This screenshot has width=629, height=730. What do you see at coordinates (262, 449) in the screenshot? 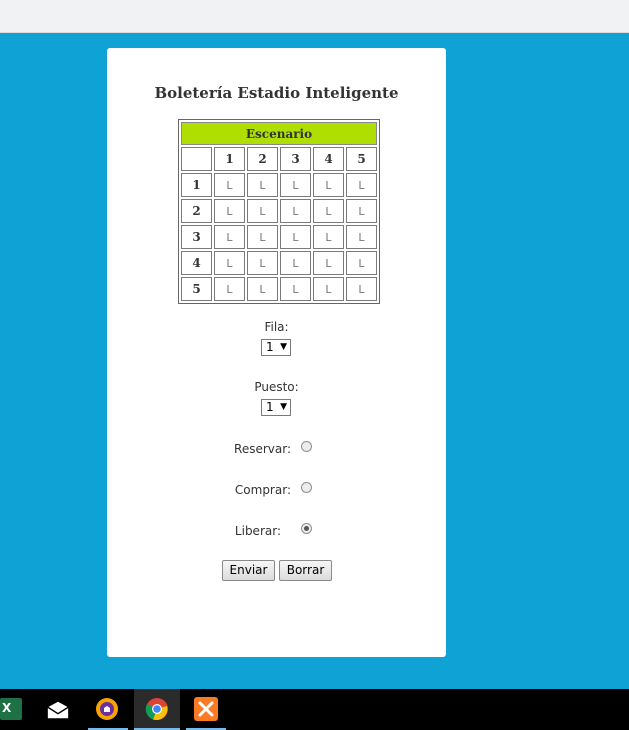
I see `reservar-label: Reservar:` at bounding box center [262, 449].